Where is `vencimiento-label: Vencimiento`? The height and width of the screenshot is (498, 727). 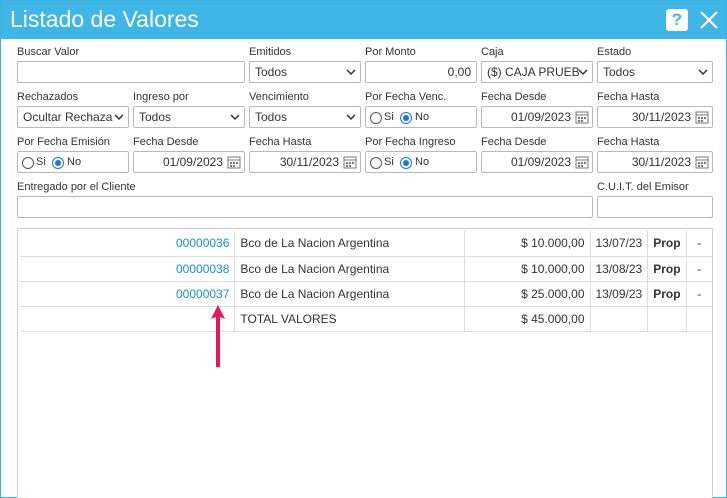
vencimiento-label: Vencimiento is located at coordinates (279, 97).